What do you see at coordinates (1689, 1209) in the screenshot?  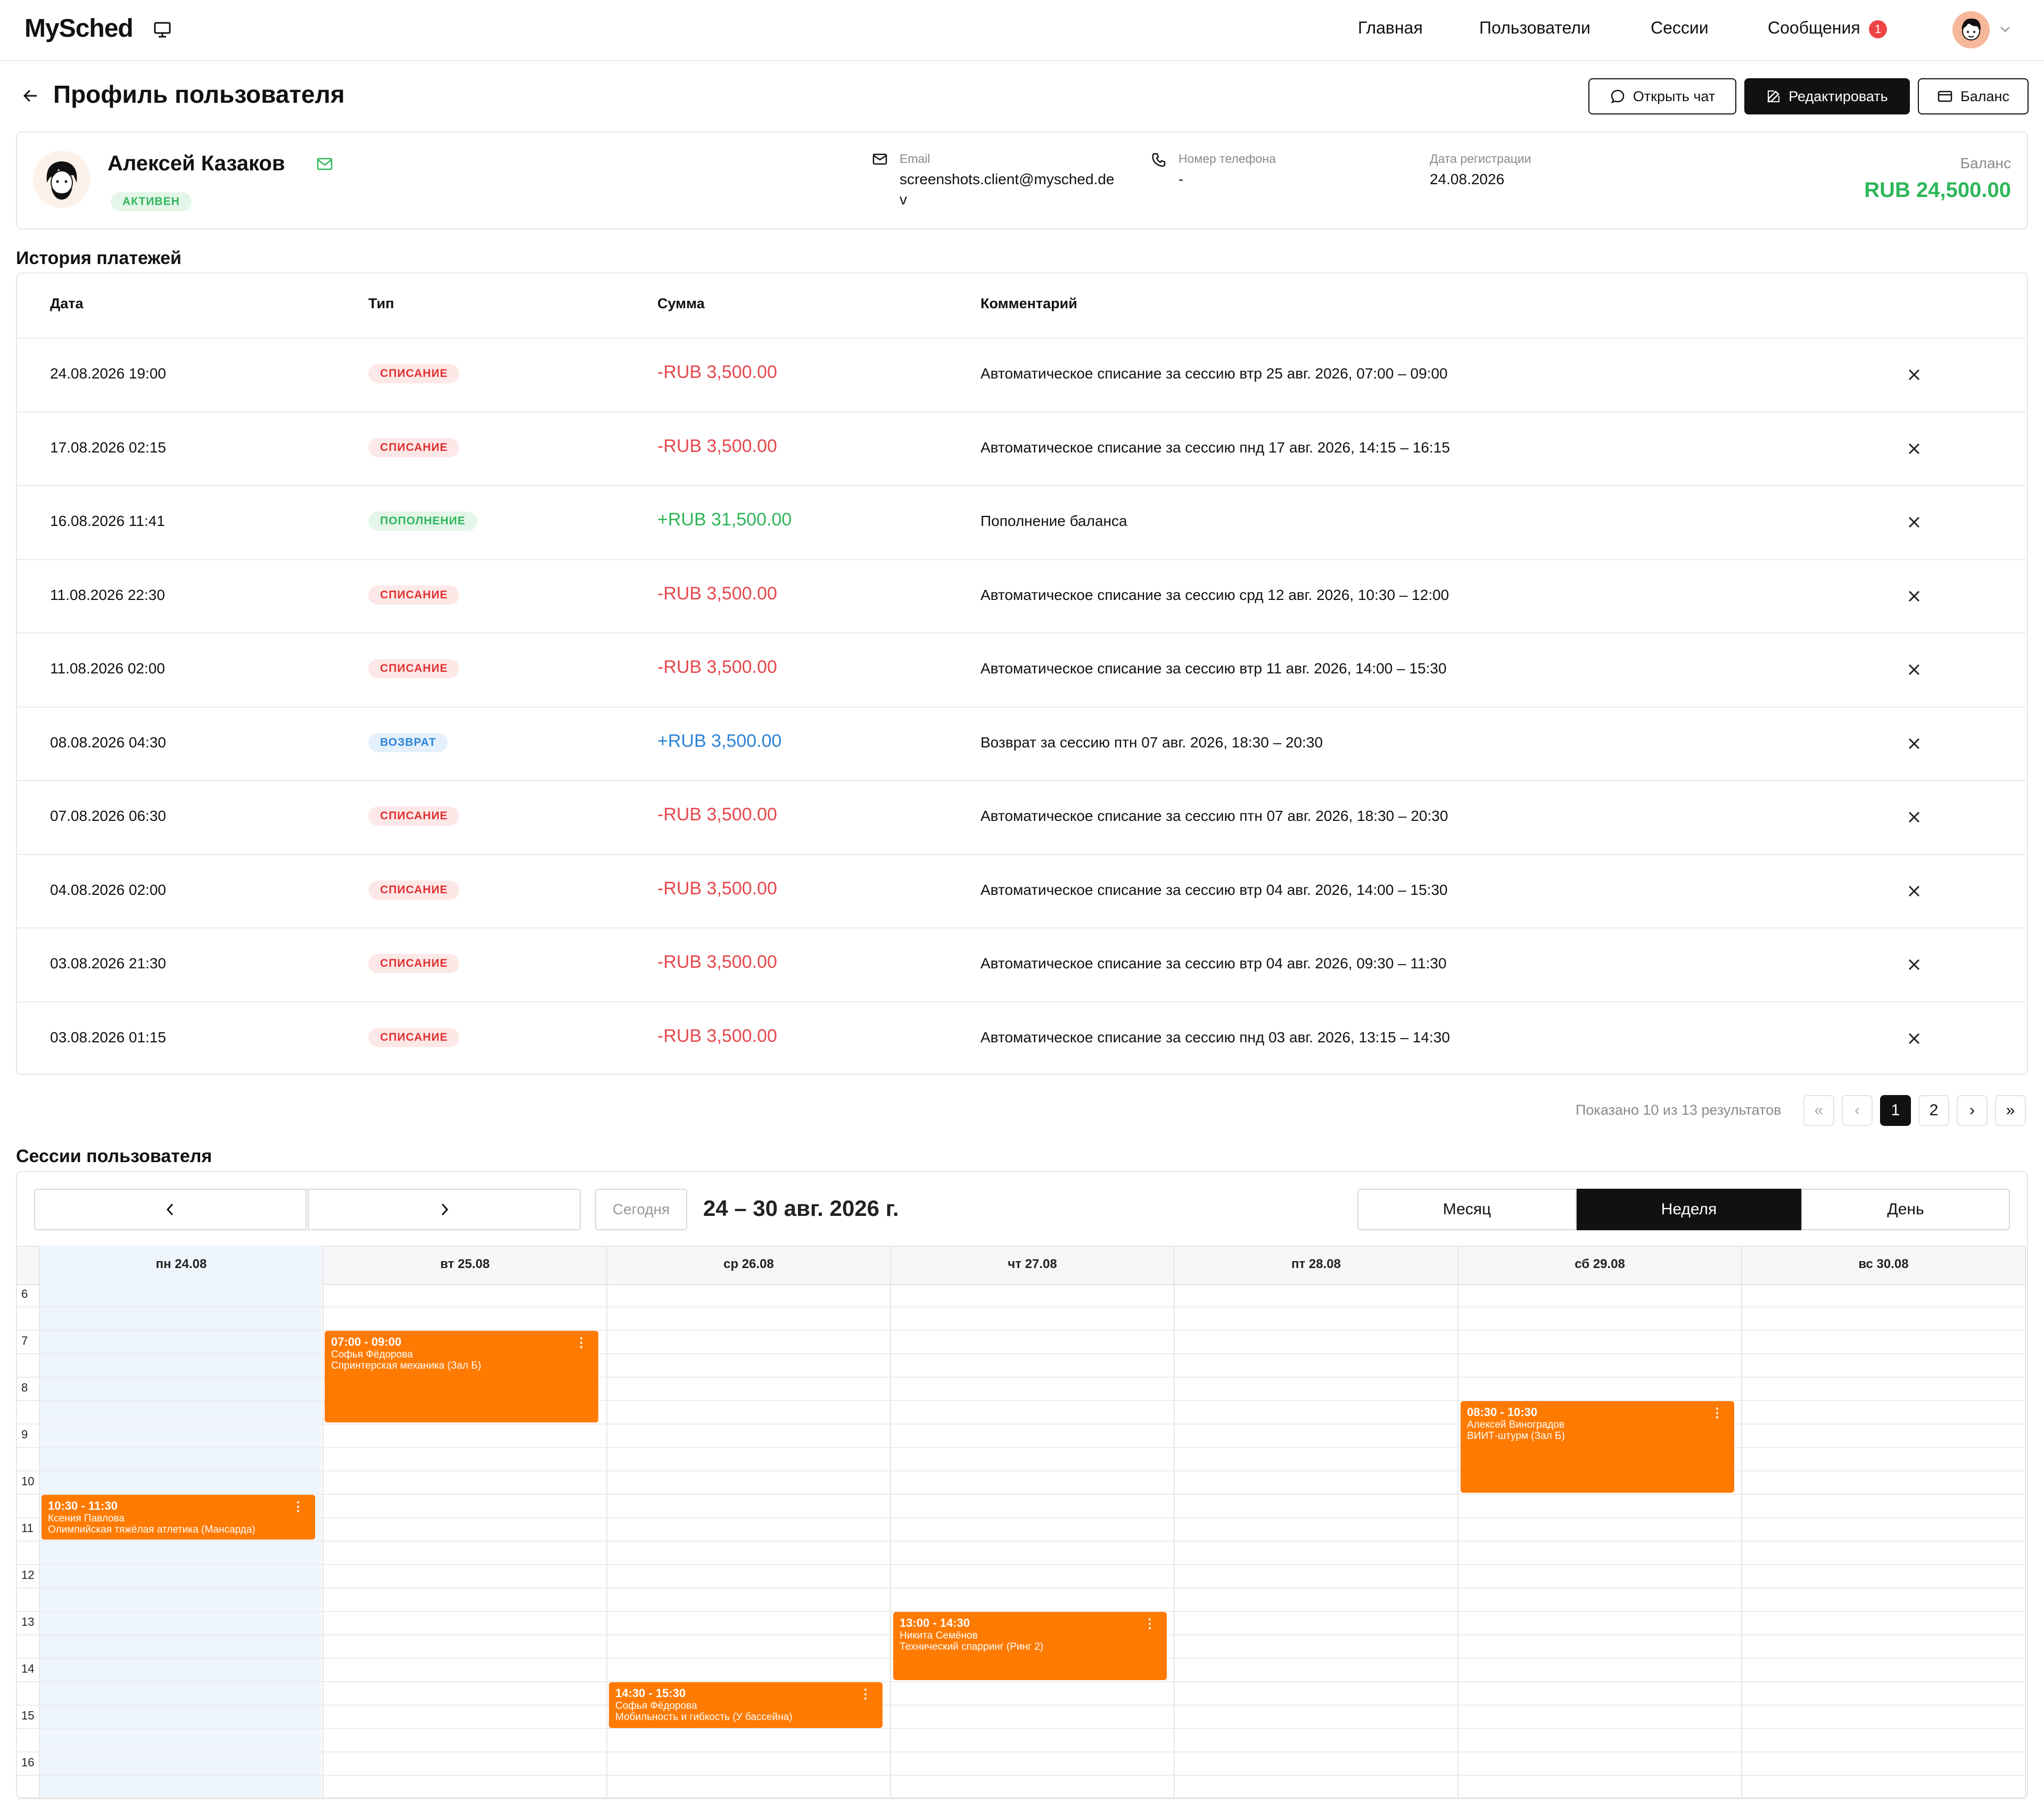 I see `view-week-button: Неделя` at bounding box center [1689, 1209].